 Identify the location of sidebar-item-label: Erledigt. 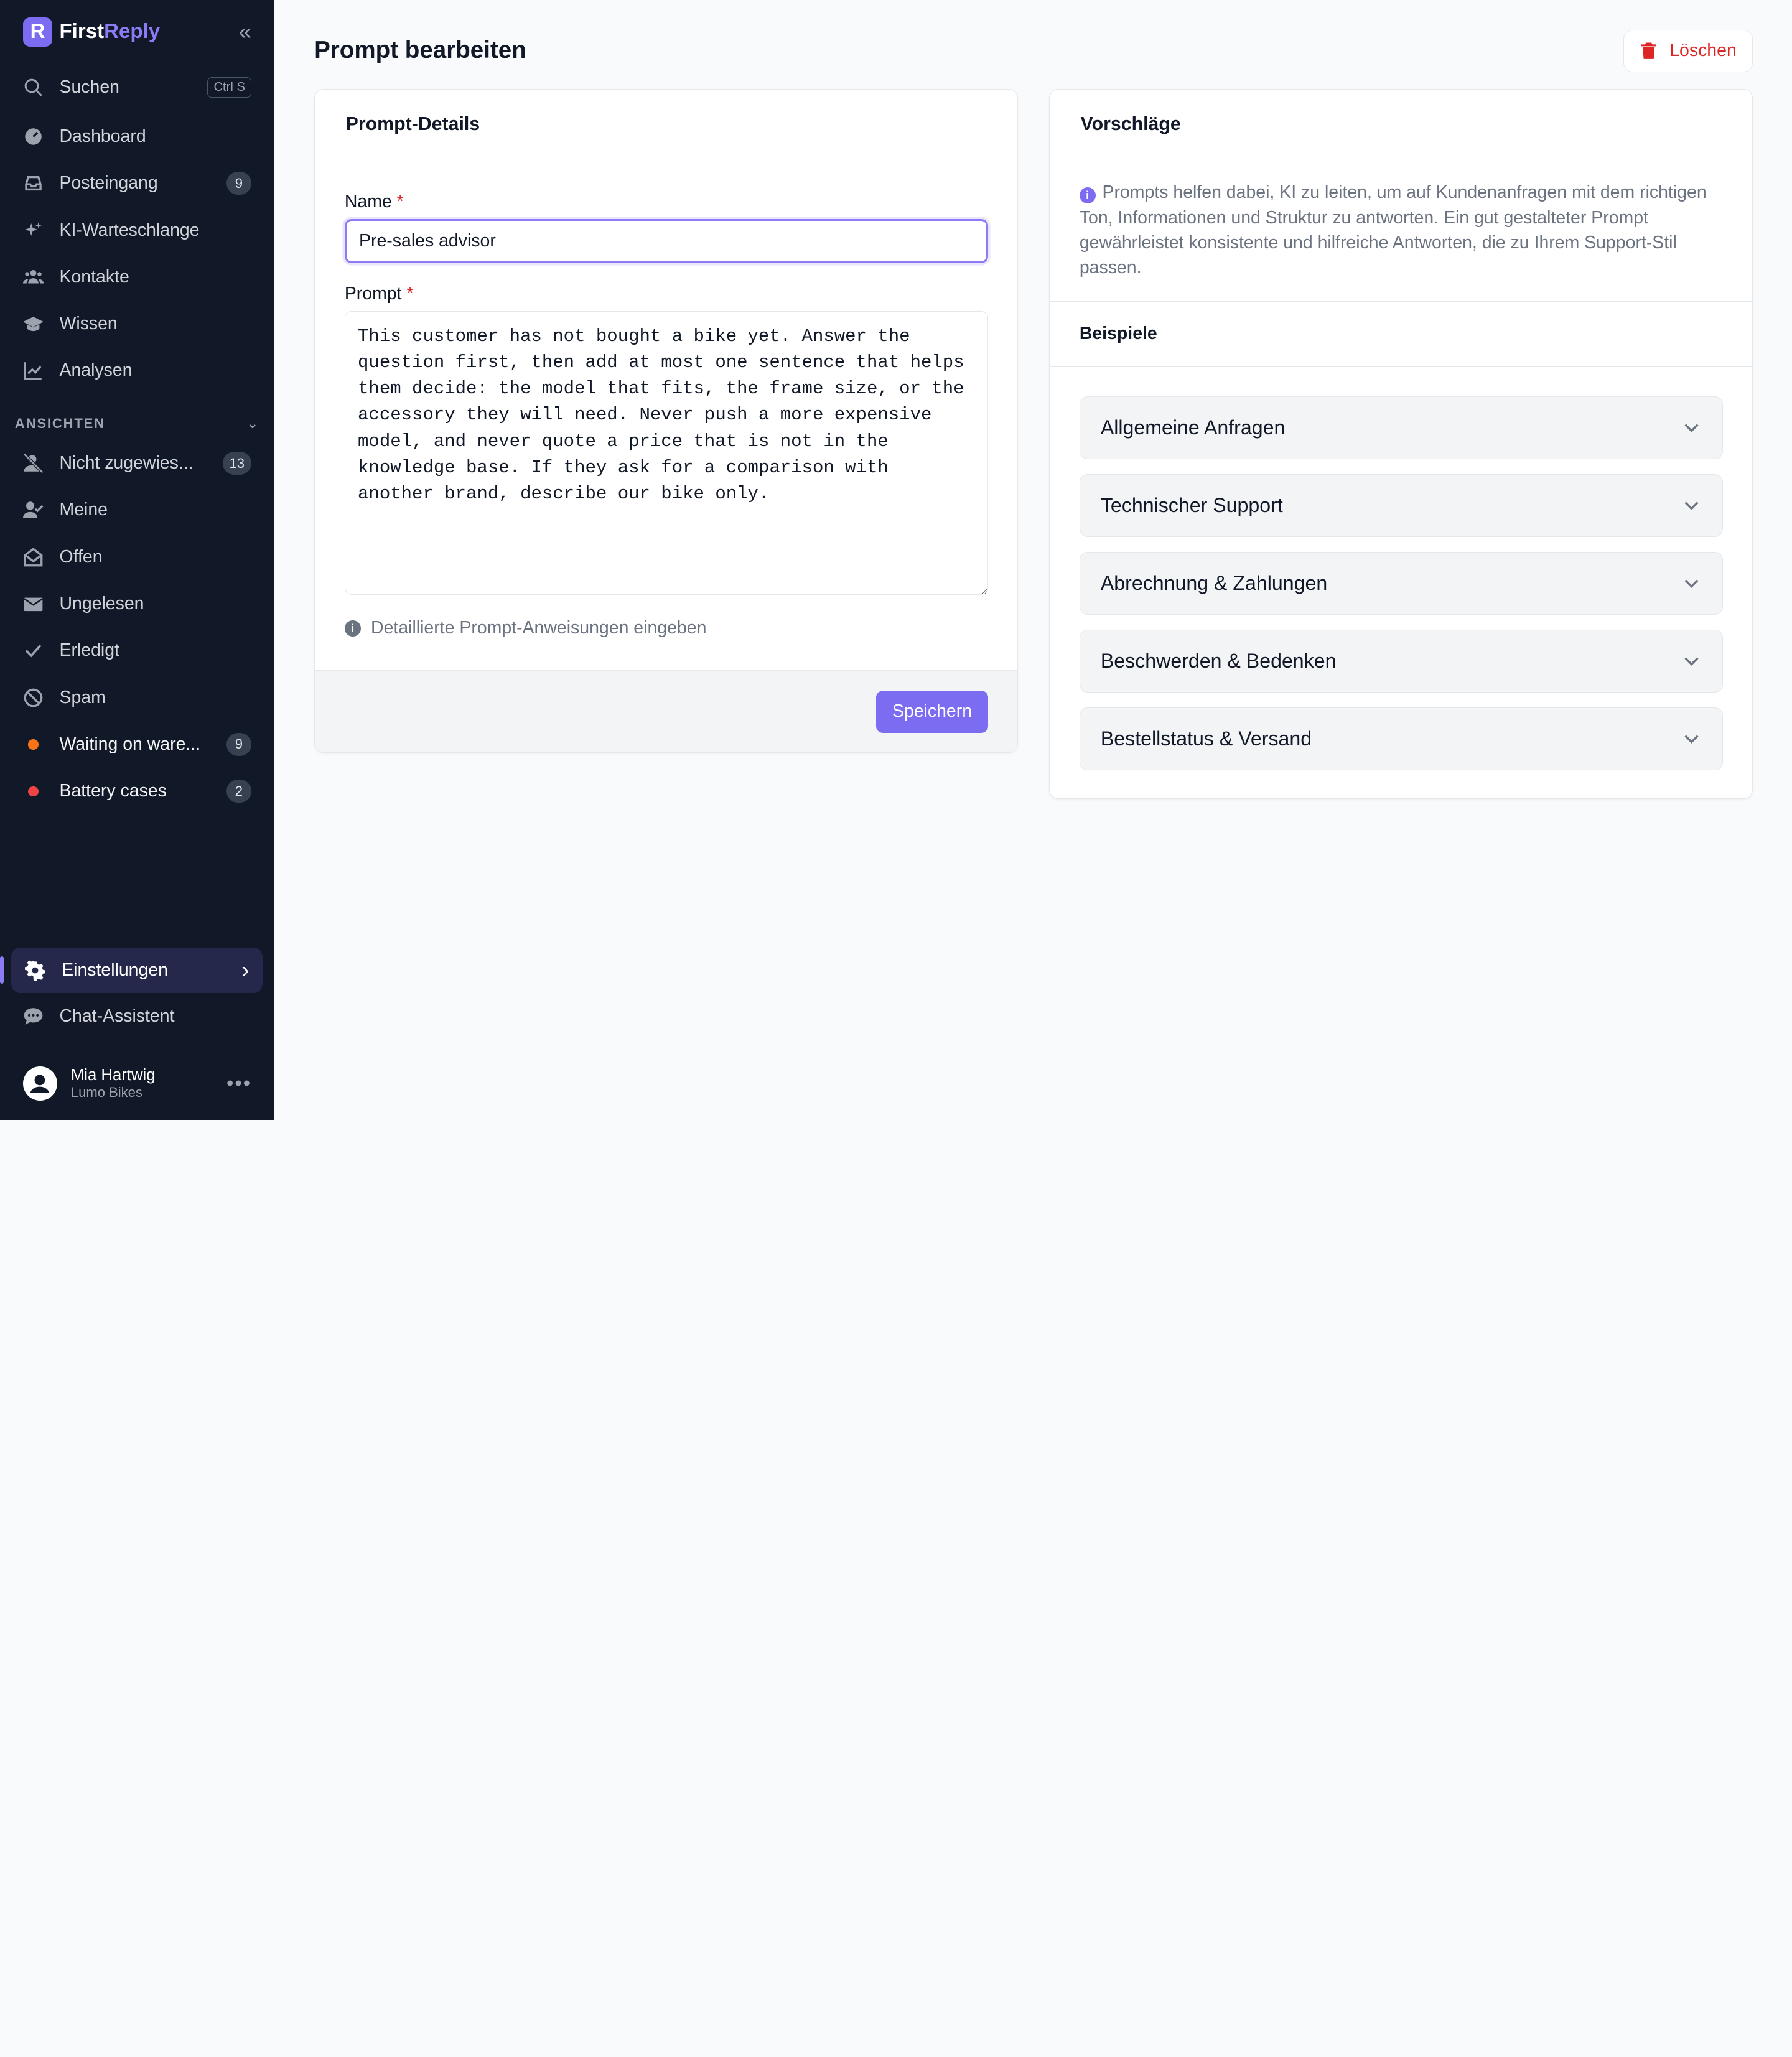
(89, 650).